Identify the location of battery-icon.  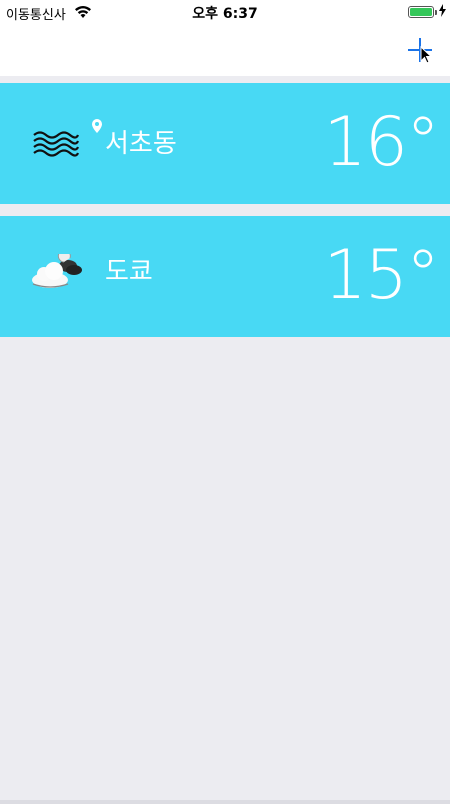
(421, 12).